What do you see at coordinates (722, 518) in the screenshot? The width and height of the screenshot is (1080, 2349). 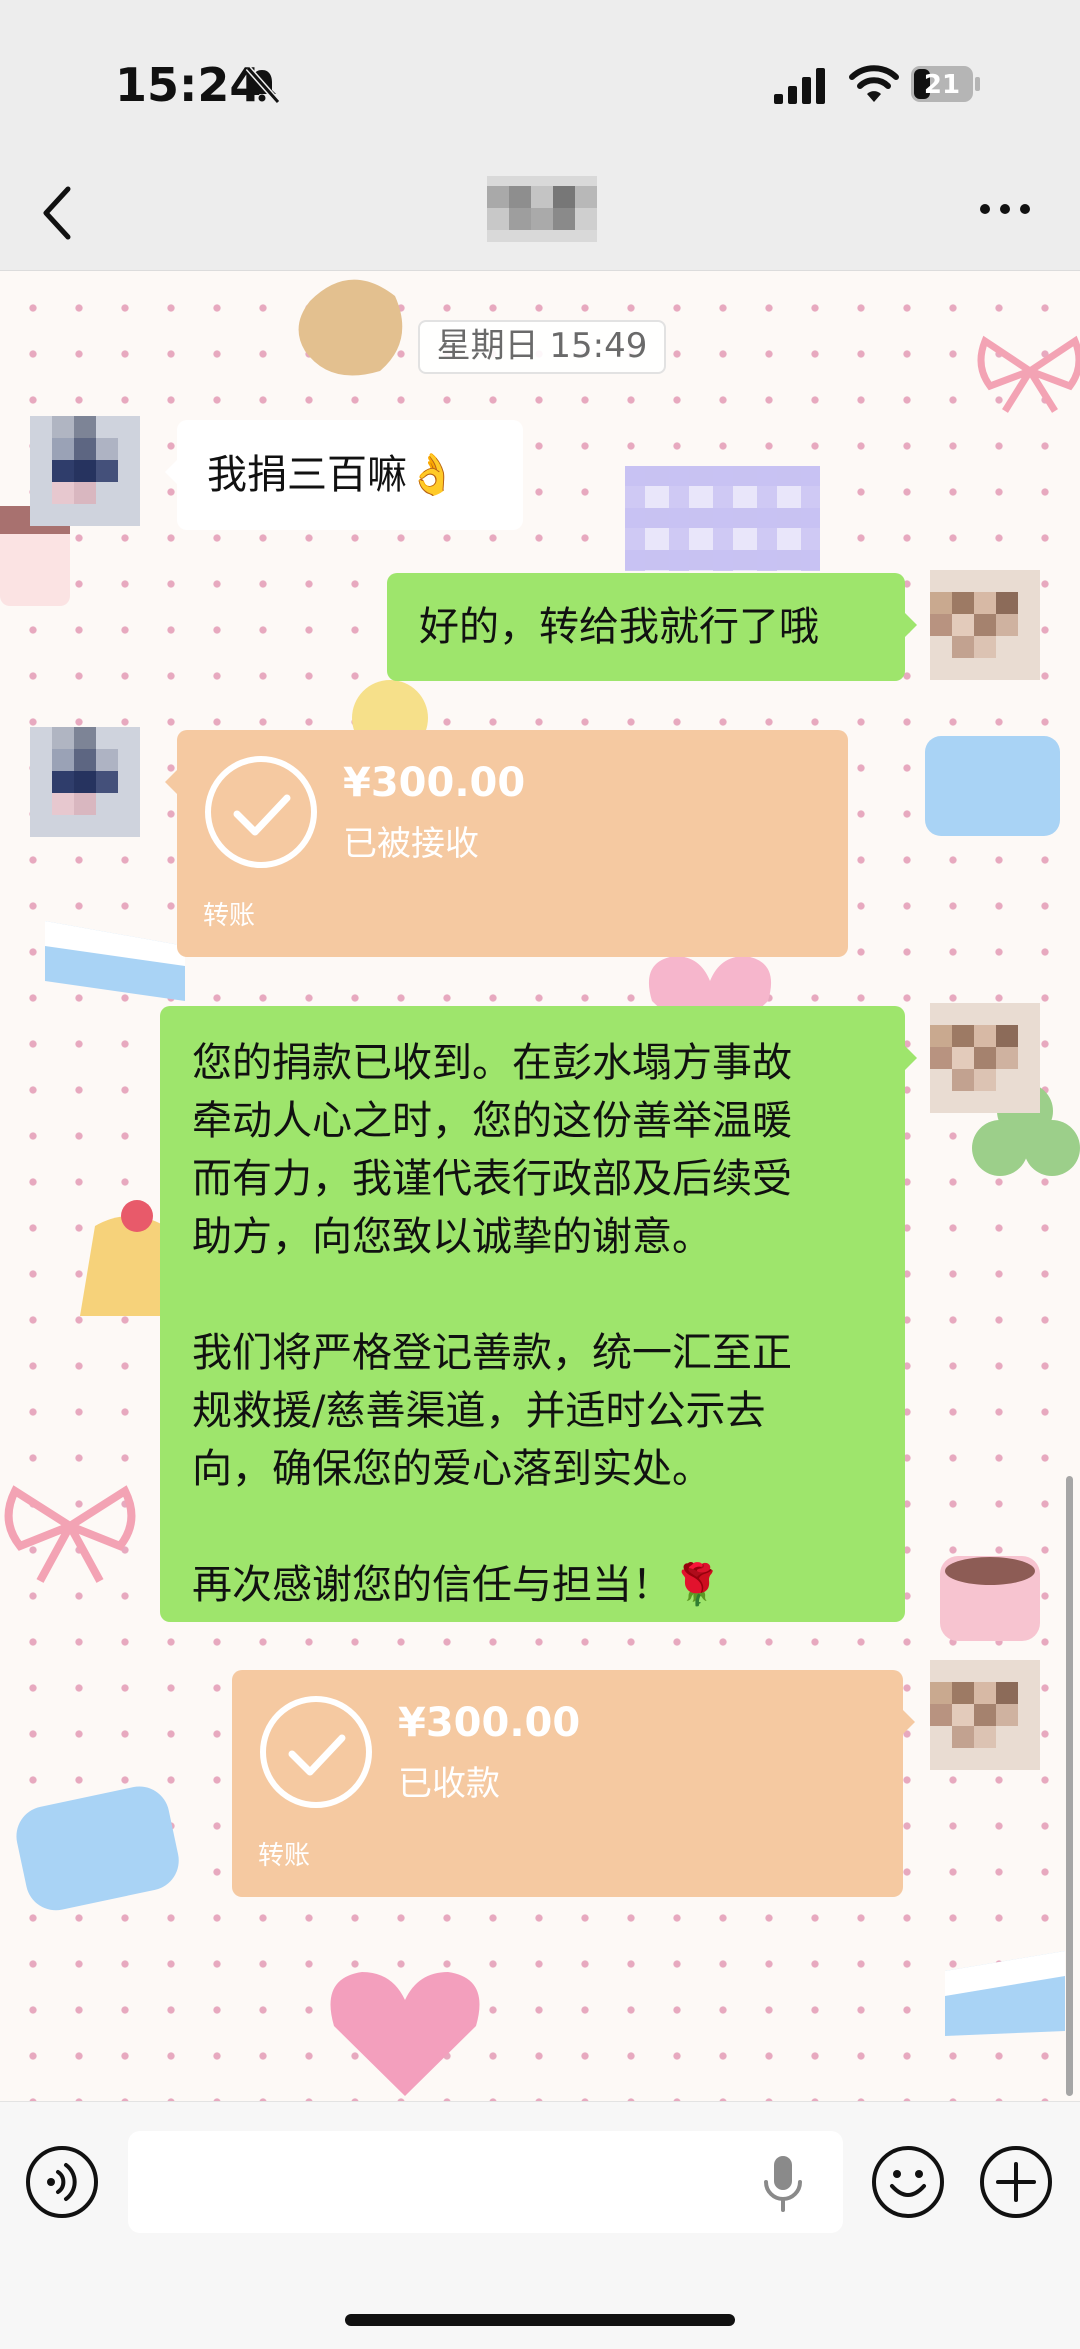 I see `gingham-patch-sticker-icon` at bounding box center [722, 518].